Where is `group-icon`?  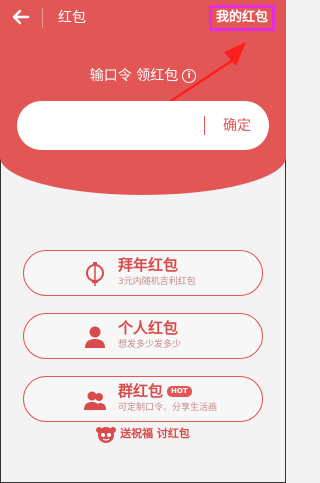
group-icon is located at coordinates (95, 400).